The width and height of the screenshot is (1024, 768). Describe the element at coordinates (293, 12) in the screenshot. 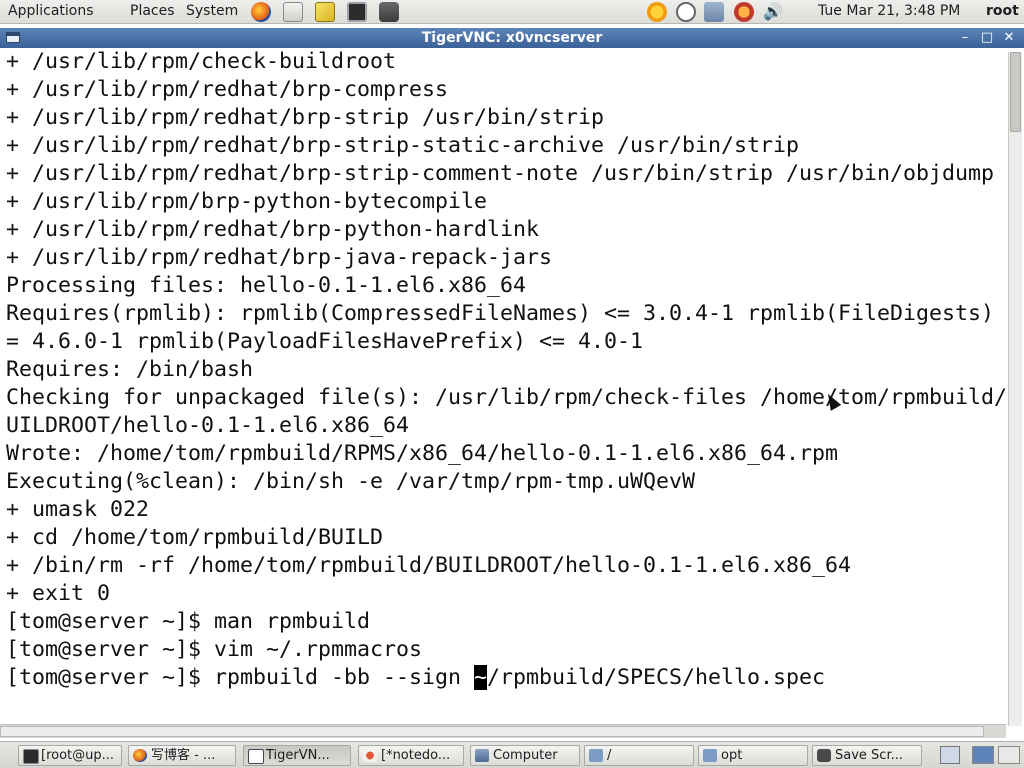

I see `email-icon` at that location.